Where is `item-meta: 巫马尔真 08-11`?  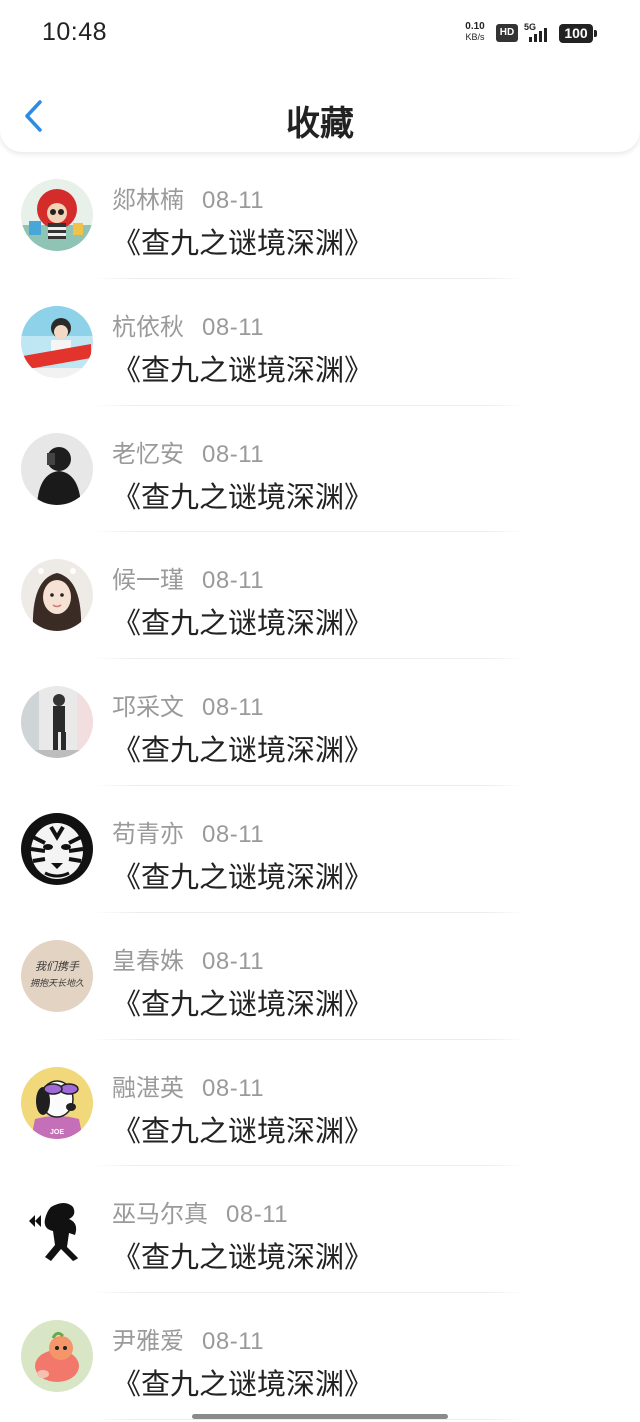
item-meta: 巫马尔真 08-11 is located at coordinates (200, 1211).